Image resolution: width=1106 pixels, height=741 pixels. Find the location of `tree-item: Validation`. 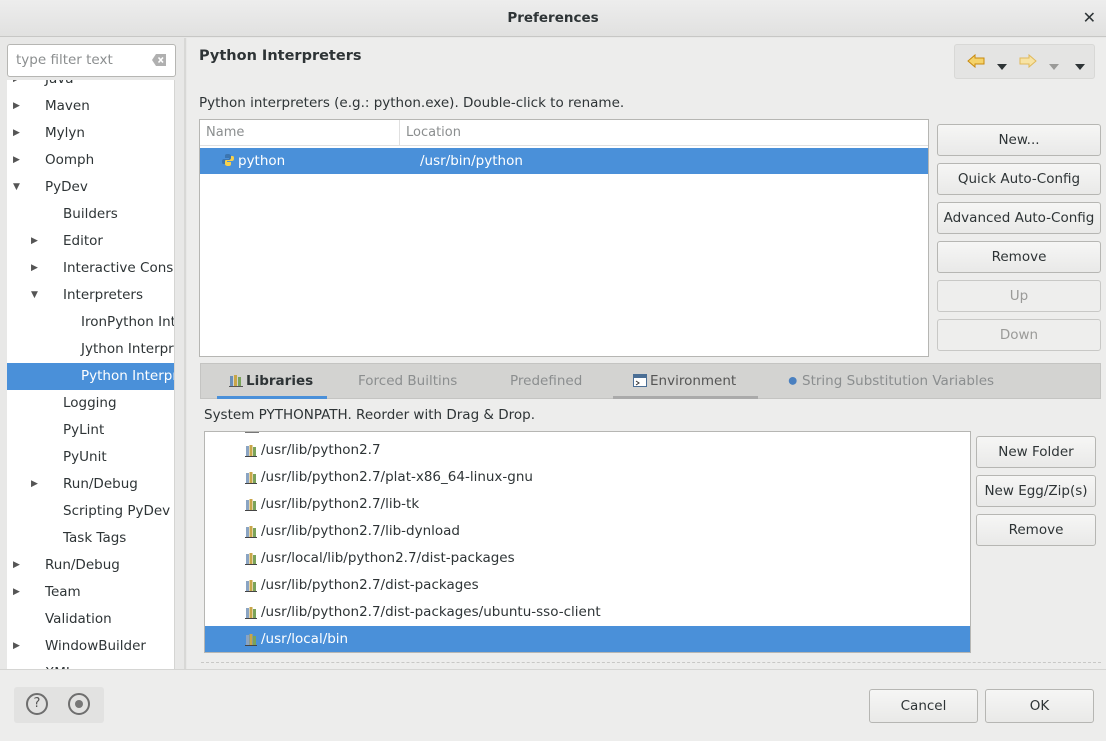

tree-item: Validation is located at coordinates (90, 619).